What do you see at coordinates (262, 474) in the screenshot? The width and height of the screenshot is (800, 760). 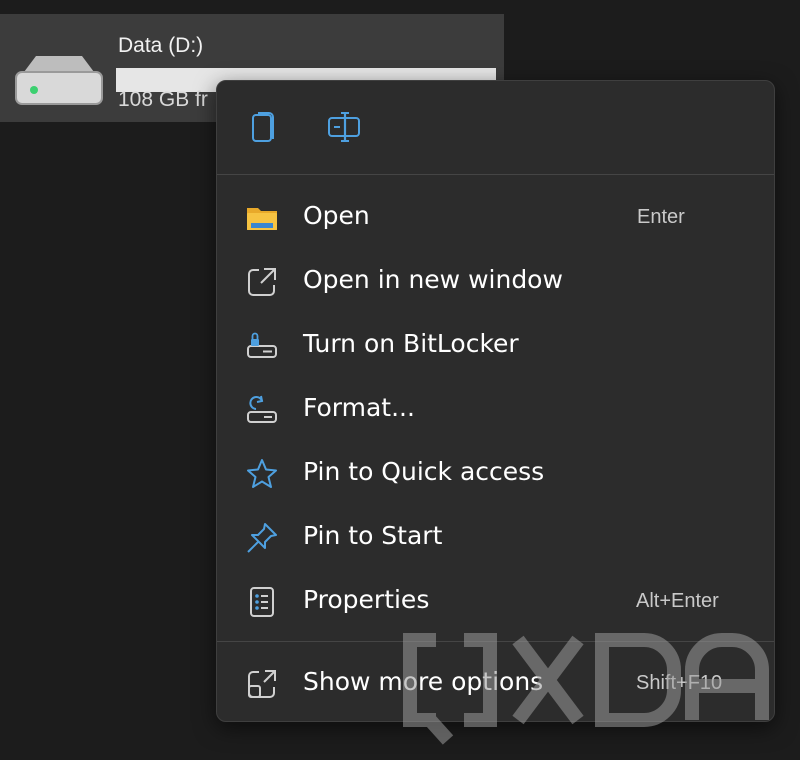 I see `star-icon` at bounding box center [262, 474].